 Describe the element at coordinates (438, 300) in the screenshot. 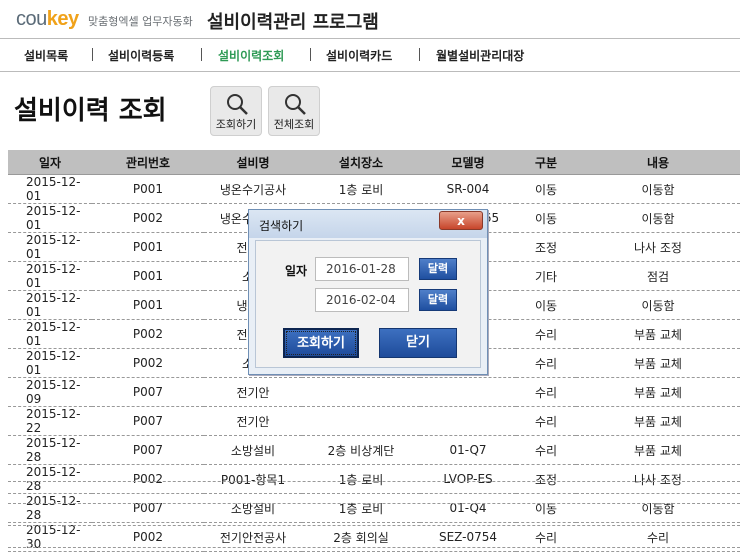

I see `end-calendar-button: 달력` at that location.